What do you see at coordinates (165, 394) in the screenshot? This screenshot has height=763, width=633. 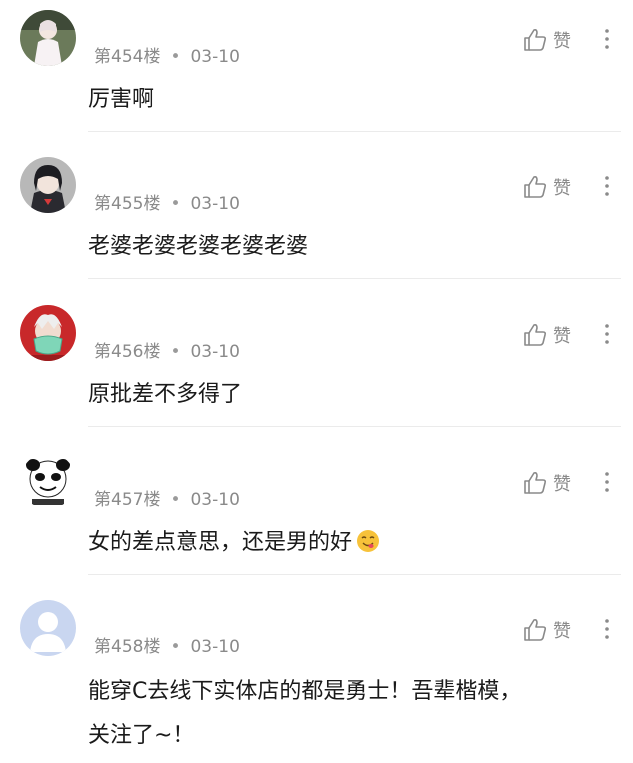 I see `comment-text: 原批差不多得了` at bounding box center [165, 394].